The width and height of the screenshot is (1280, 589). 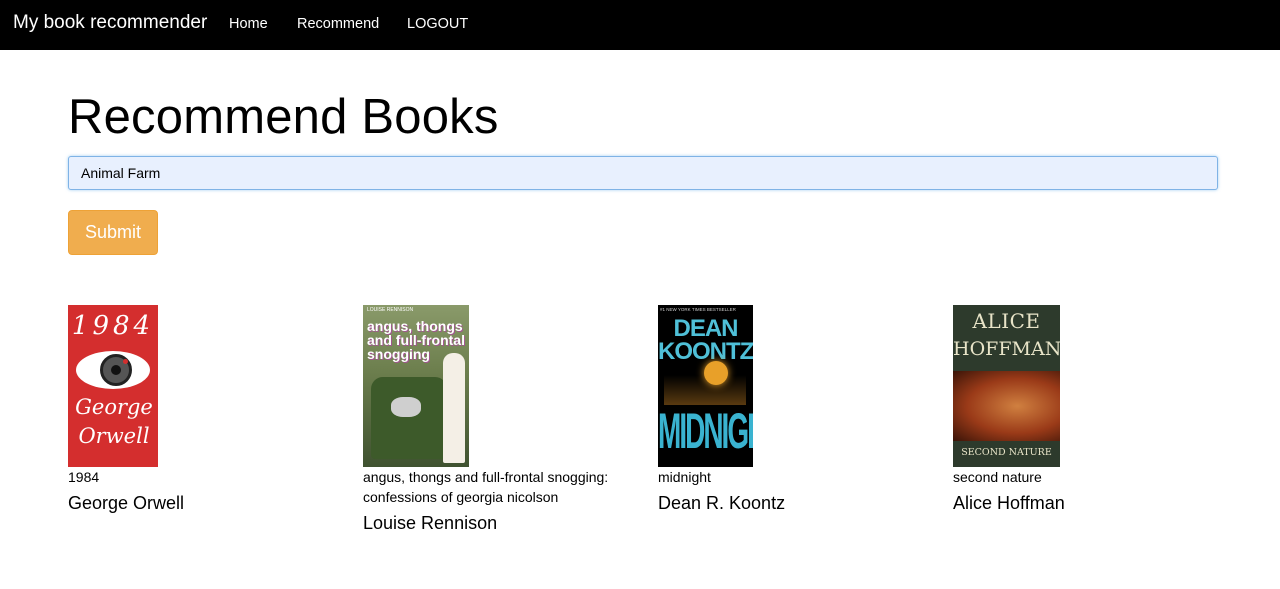 I want to click on book-title: second nature, so click(x=997, y=477).